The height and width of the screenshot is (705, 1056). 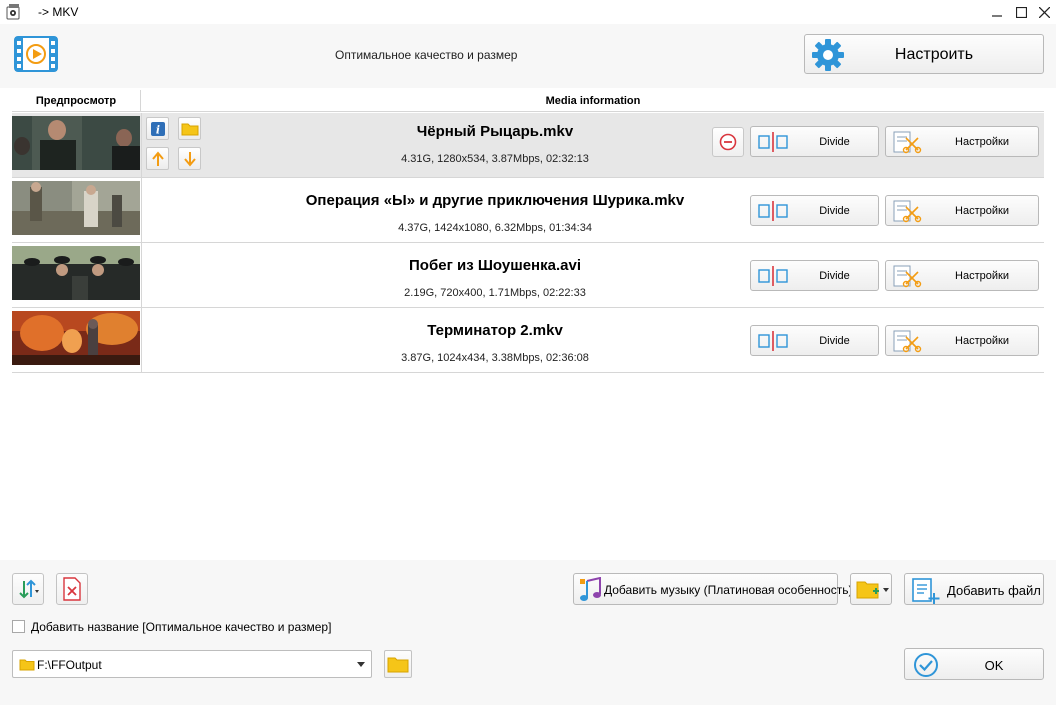 I want to click on clear-list-icon, so click(x=72, y=589).